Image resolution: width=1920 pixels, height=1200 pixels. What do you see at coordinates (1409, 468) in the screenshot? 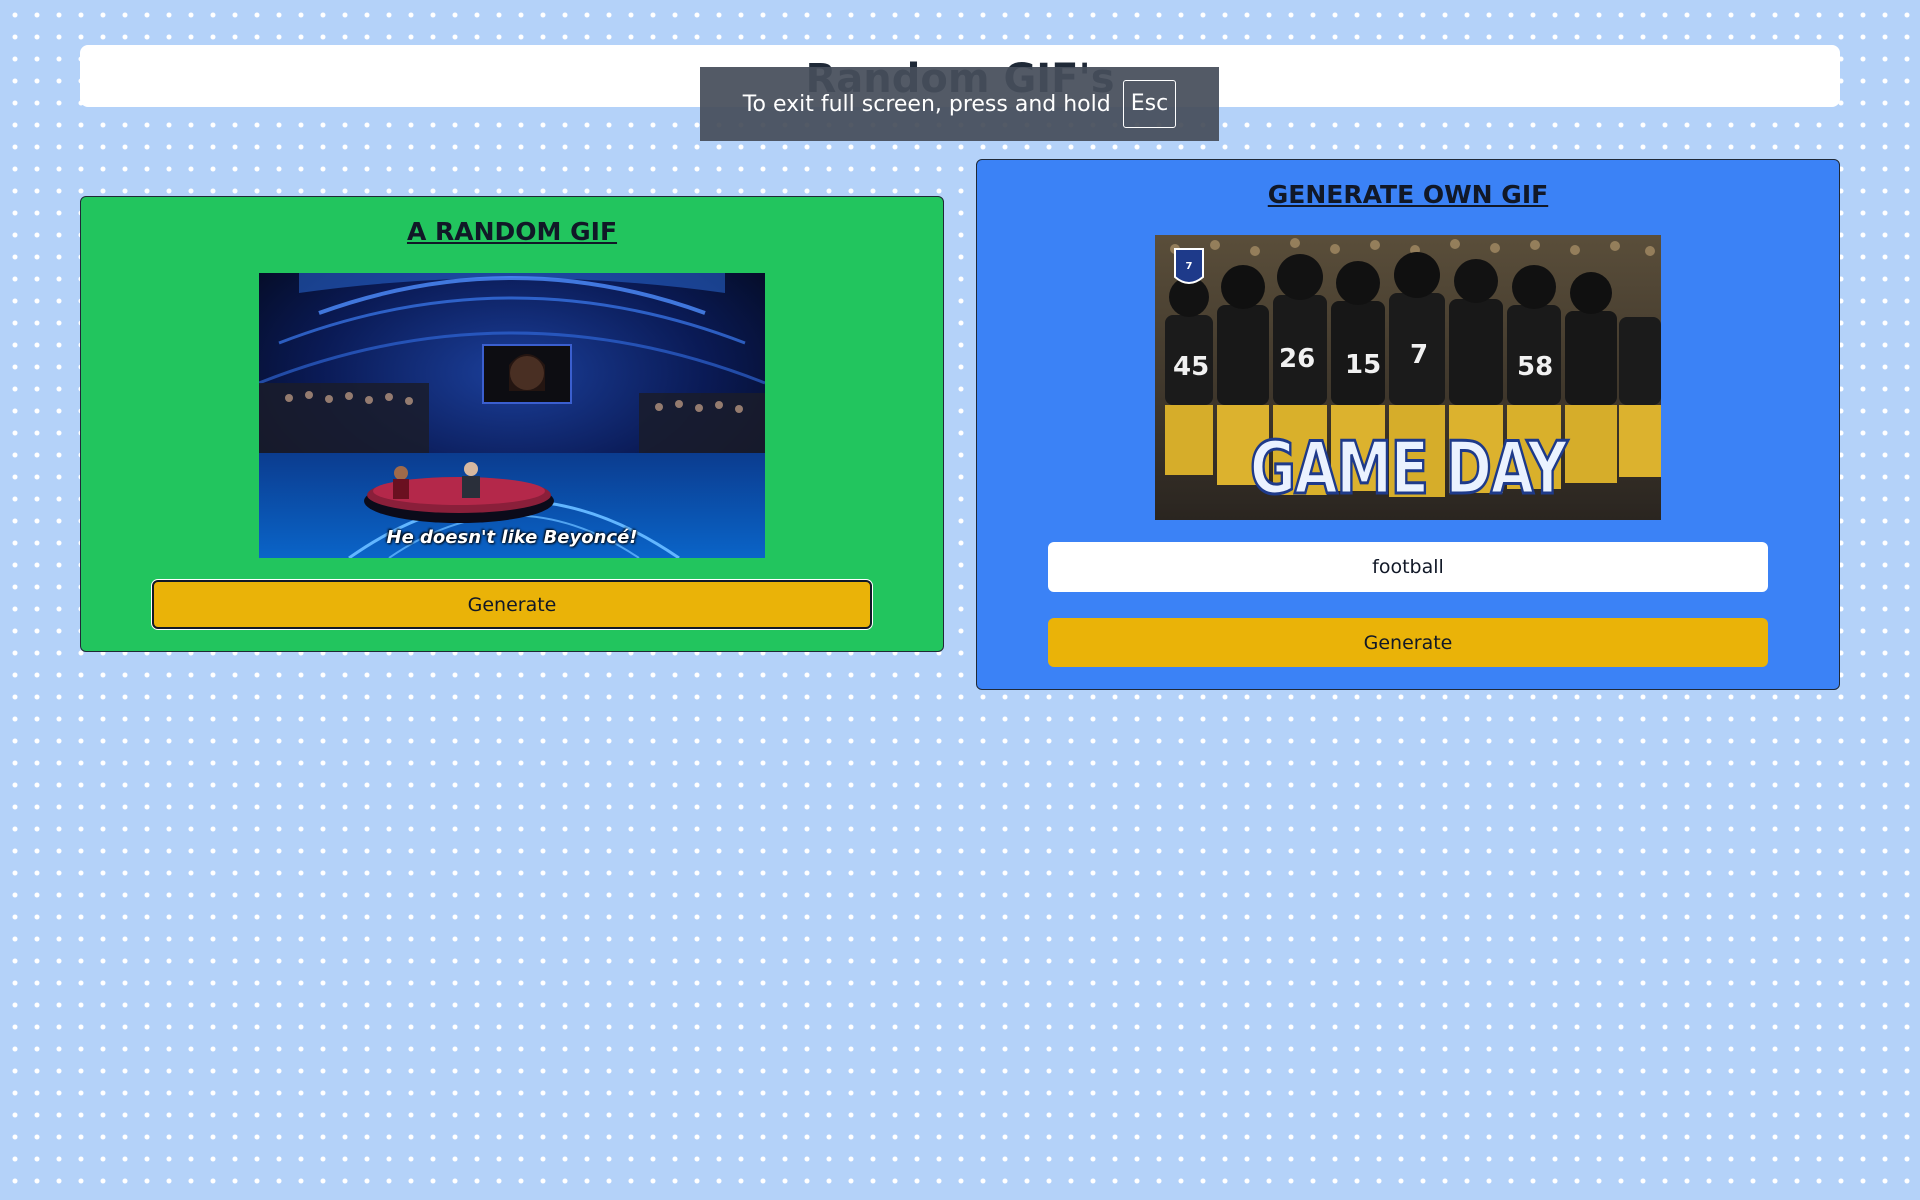
I see `own-gif-overlay-text: GAME DAY` at bounding box center [1409, 468].